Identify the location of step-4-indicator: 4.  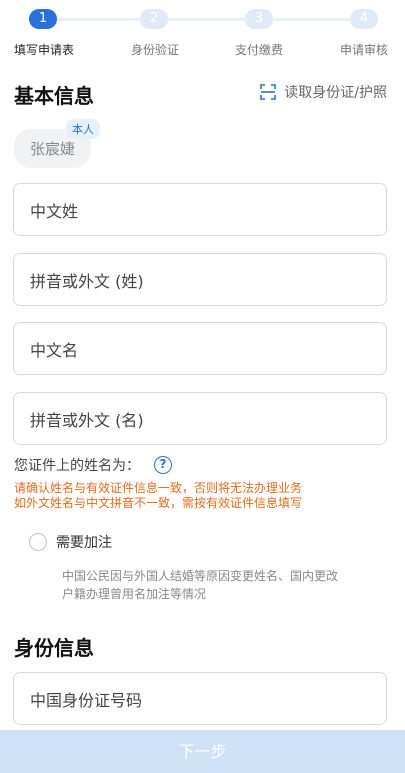
(364, 19).